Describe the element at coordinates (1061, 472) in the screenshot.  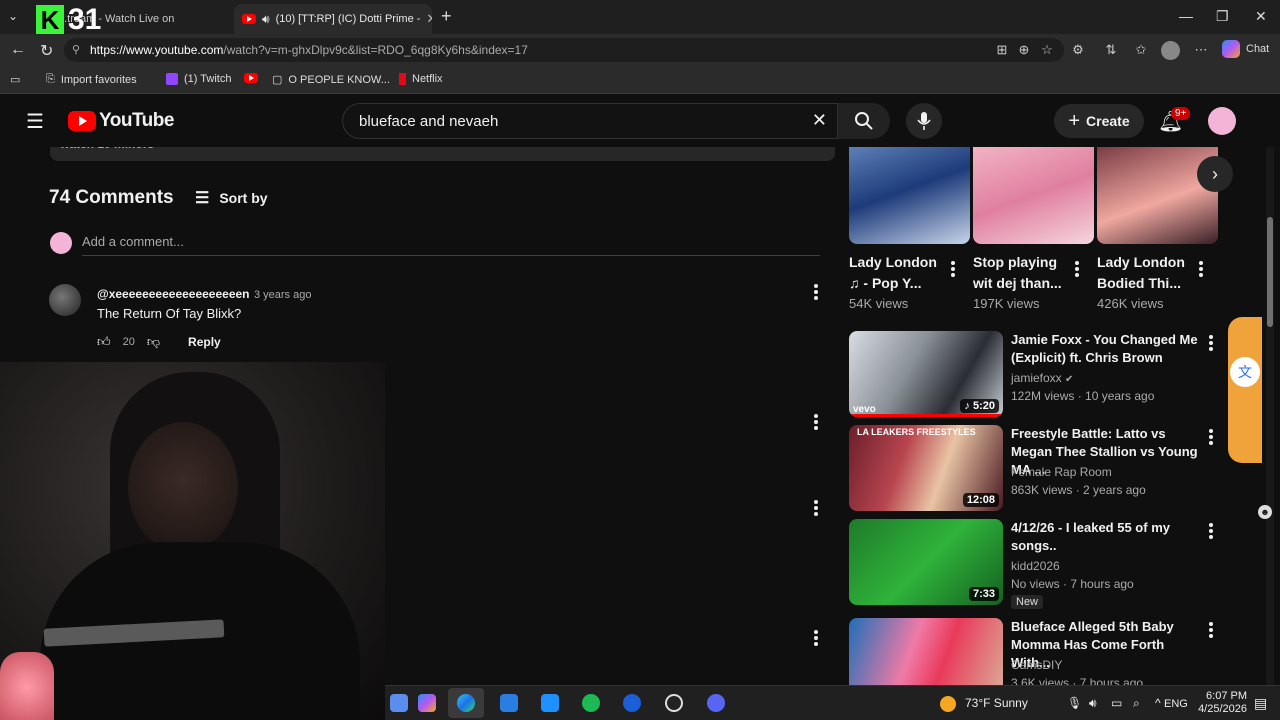
I see `video-channel: Female Rap Room` at that location.